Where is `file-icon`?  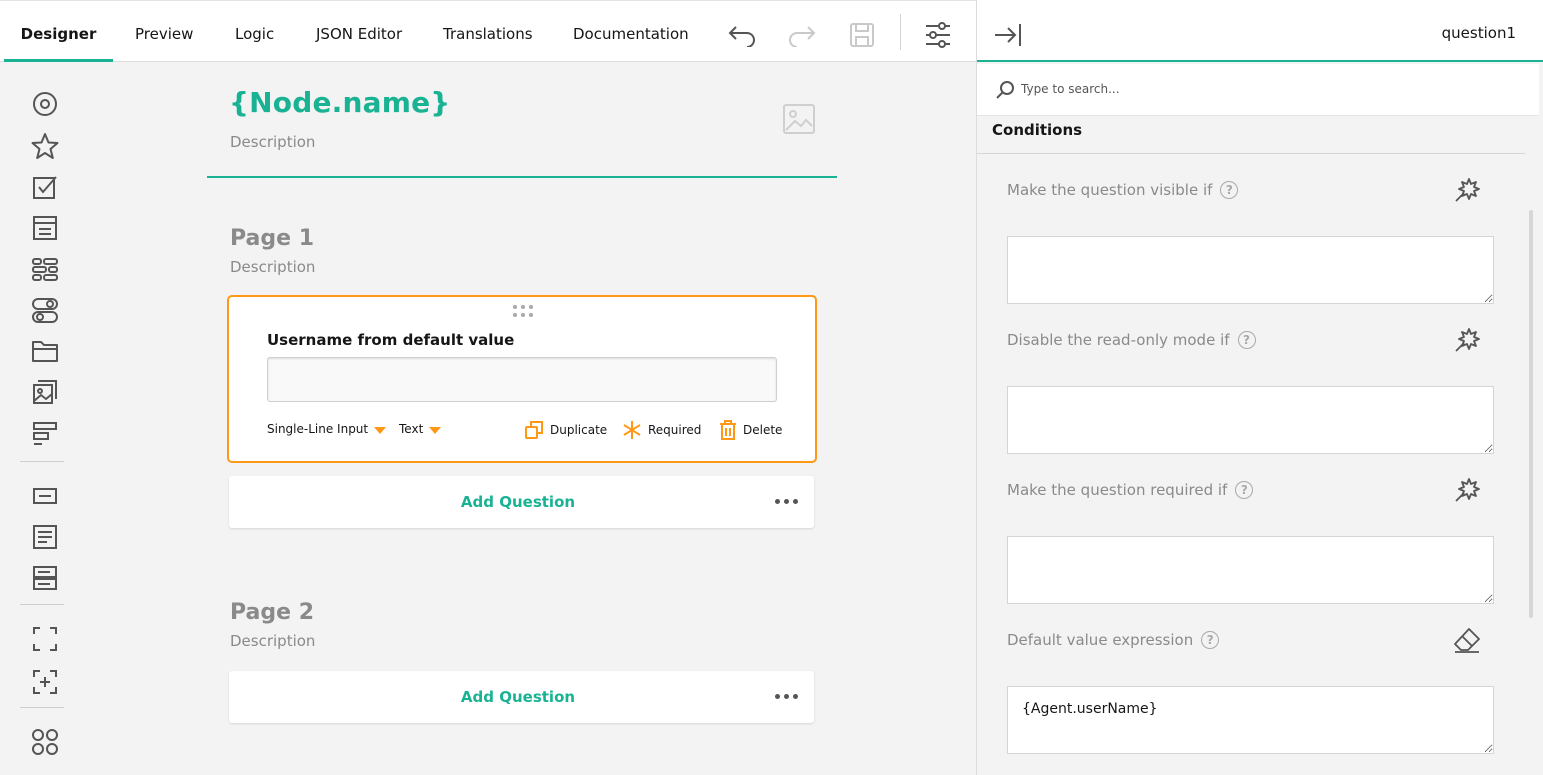 file-icon is located at coordinates (45, 351).